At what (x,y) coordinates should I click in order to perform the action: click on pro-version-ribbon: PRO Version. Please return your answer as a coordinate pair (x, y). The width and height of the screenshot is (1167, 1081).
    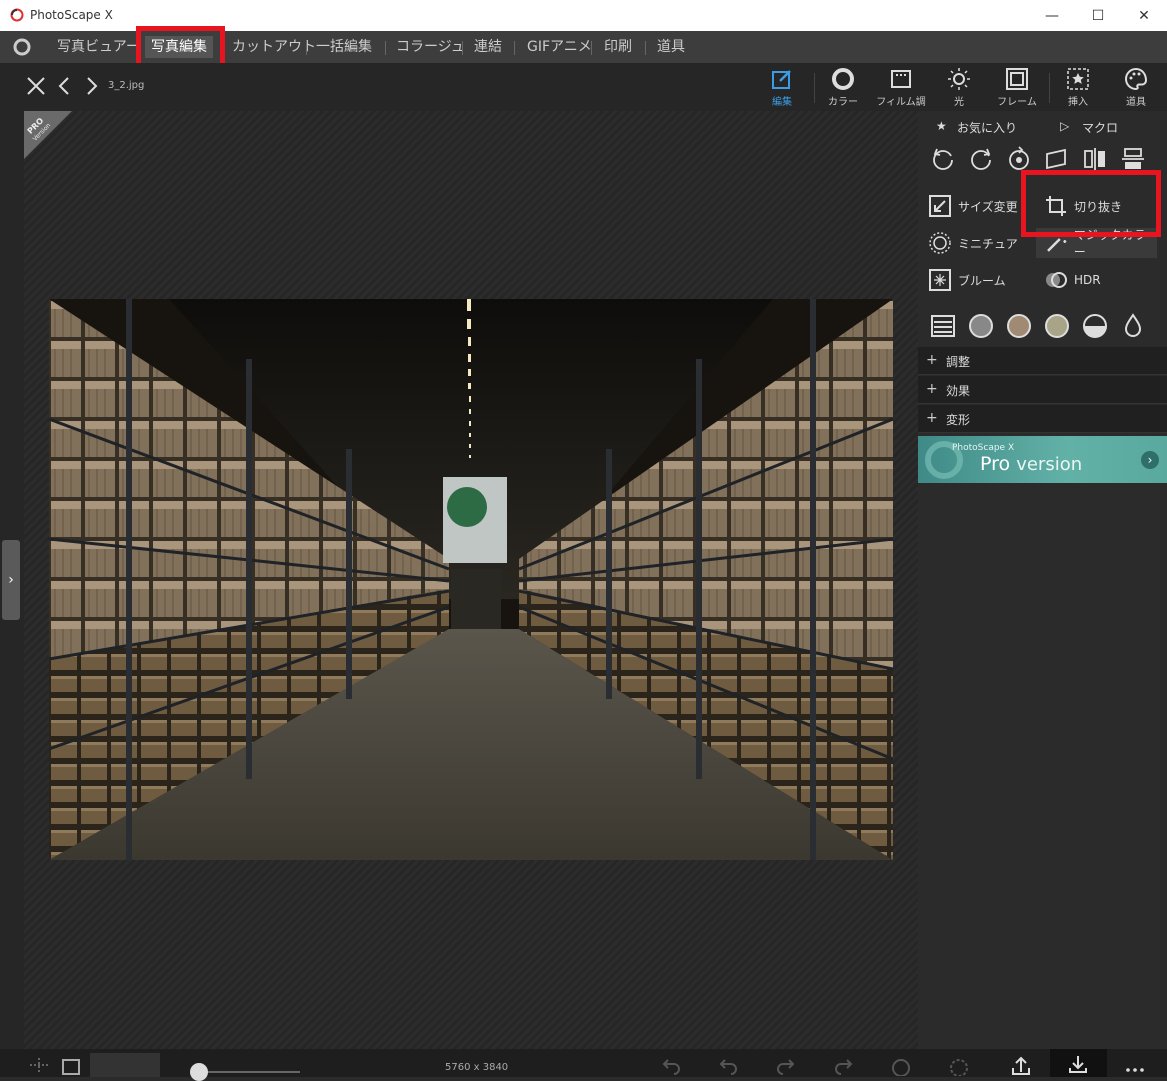
    Looking at the image, I should click on (48, 135).